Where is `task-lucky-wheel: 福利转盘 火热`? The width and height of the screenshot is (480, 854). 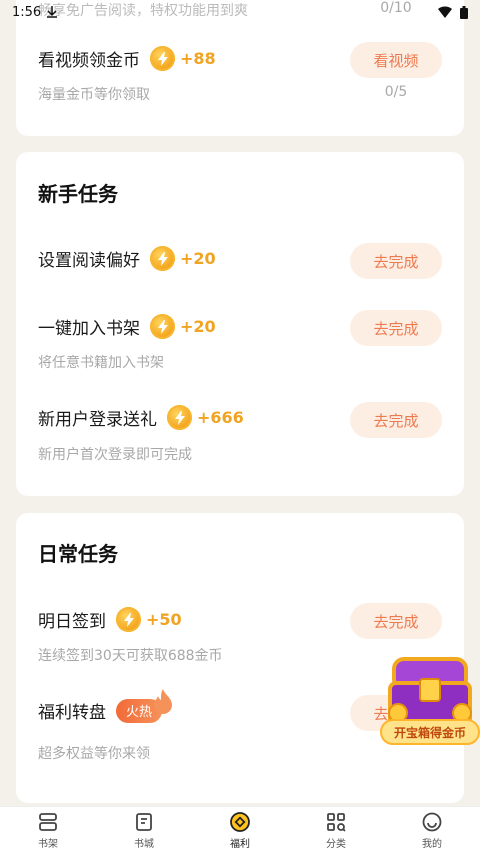 task-lucky-wheel: 福利转盘 火热 is located at coordinates (105, 705).